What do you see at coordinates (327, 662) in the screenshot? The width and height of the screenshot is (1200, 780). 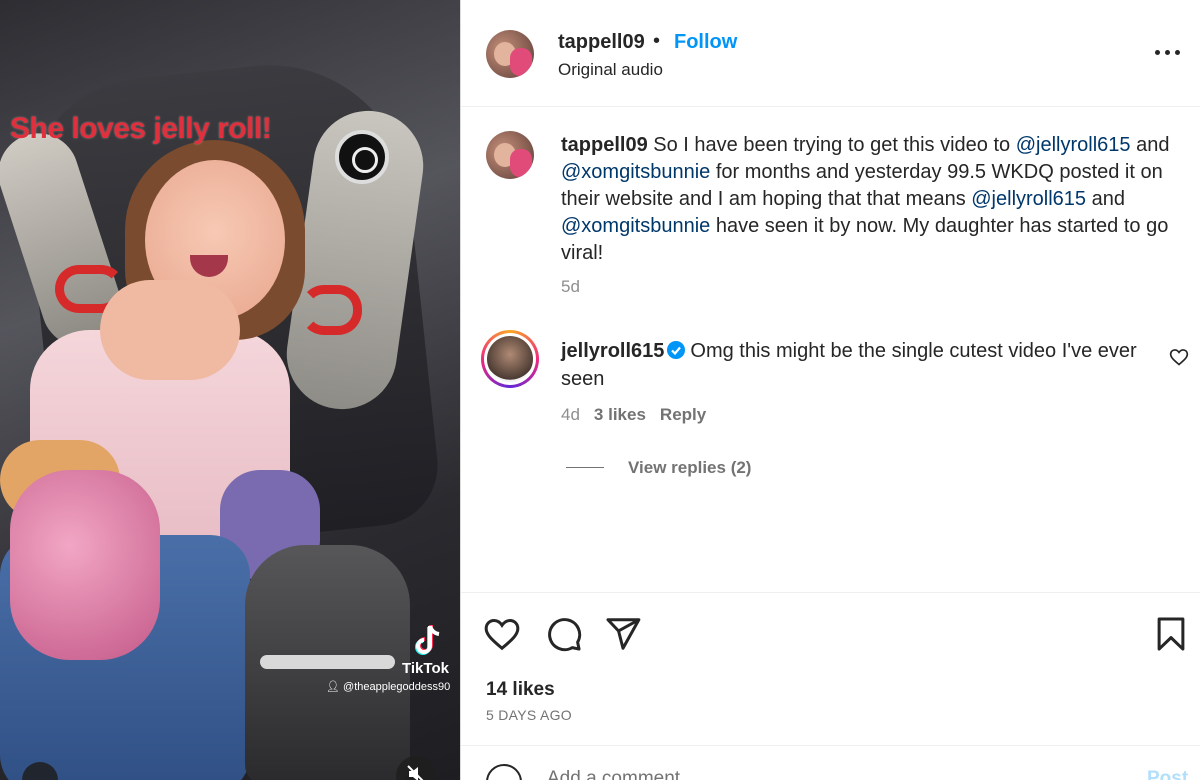 I see `trash-bin` at bounding box center [327, 662].